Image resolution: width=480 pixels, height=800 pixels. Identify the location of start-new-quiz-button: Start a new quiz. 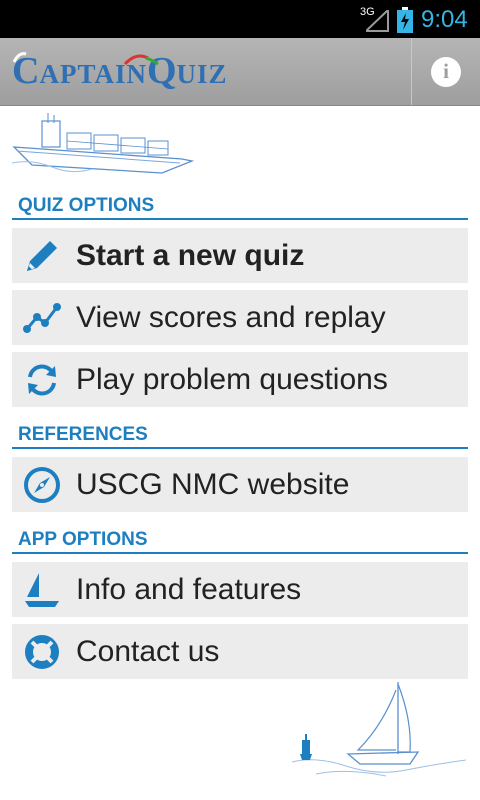
(240, 255).